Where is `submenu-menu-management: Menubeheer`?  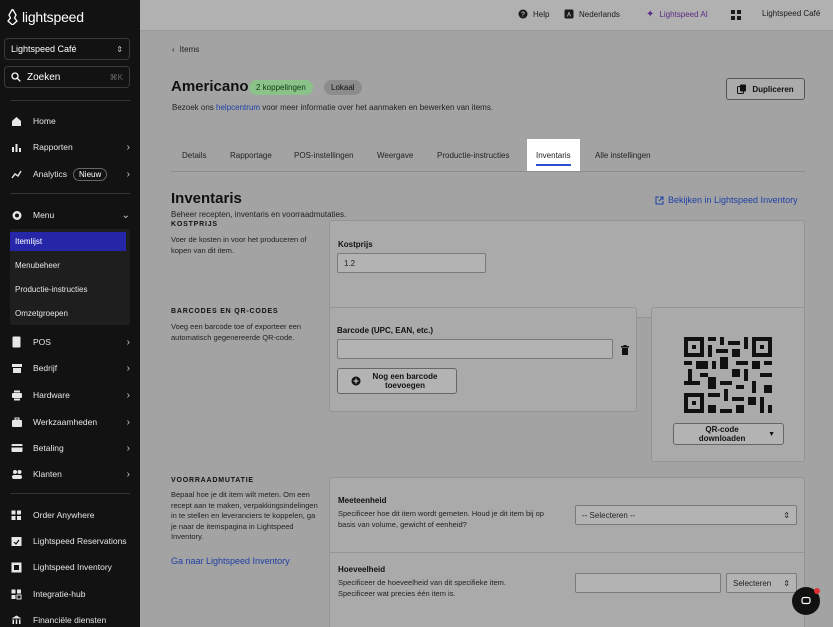
submenu-menu-management: Menubeheer is located at coordinates (68, 265).